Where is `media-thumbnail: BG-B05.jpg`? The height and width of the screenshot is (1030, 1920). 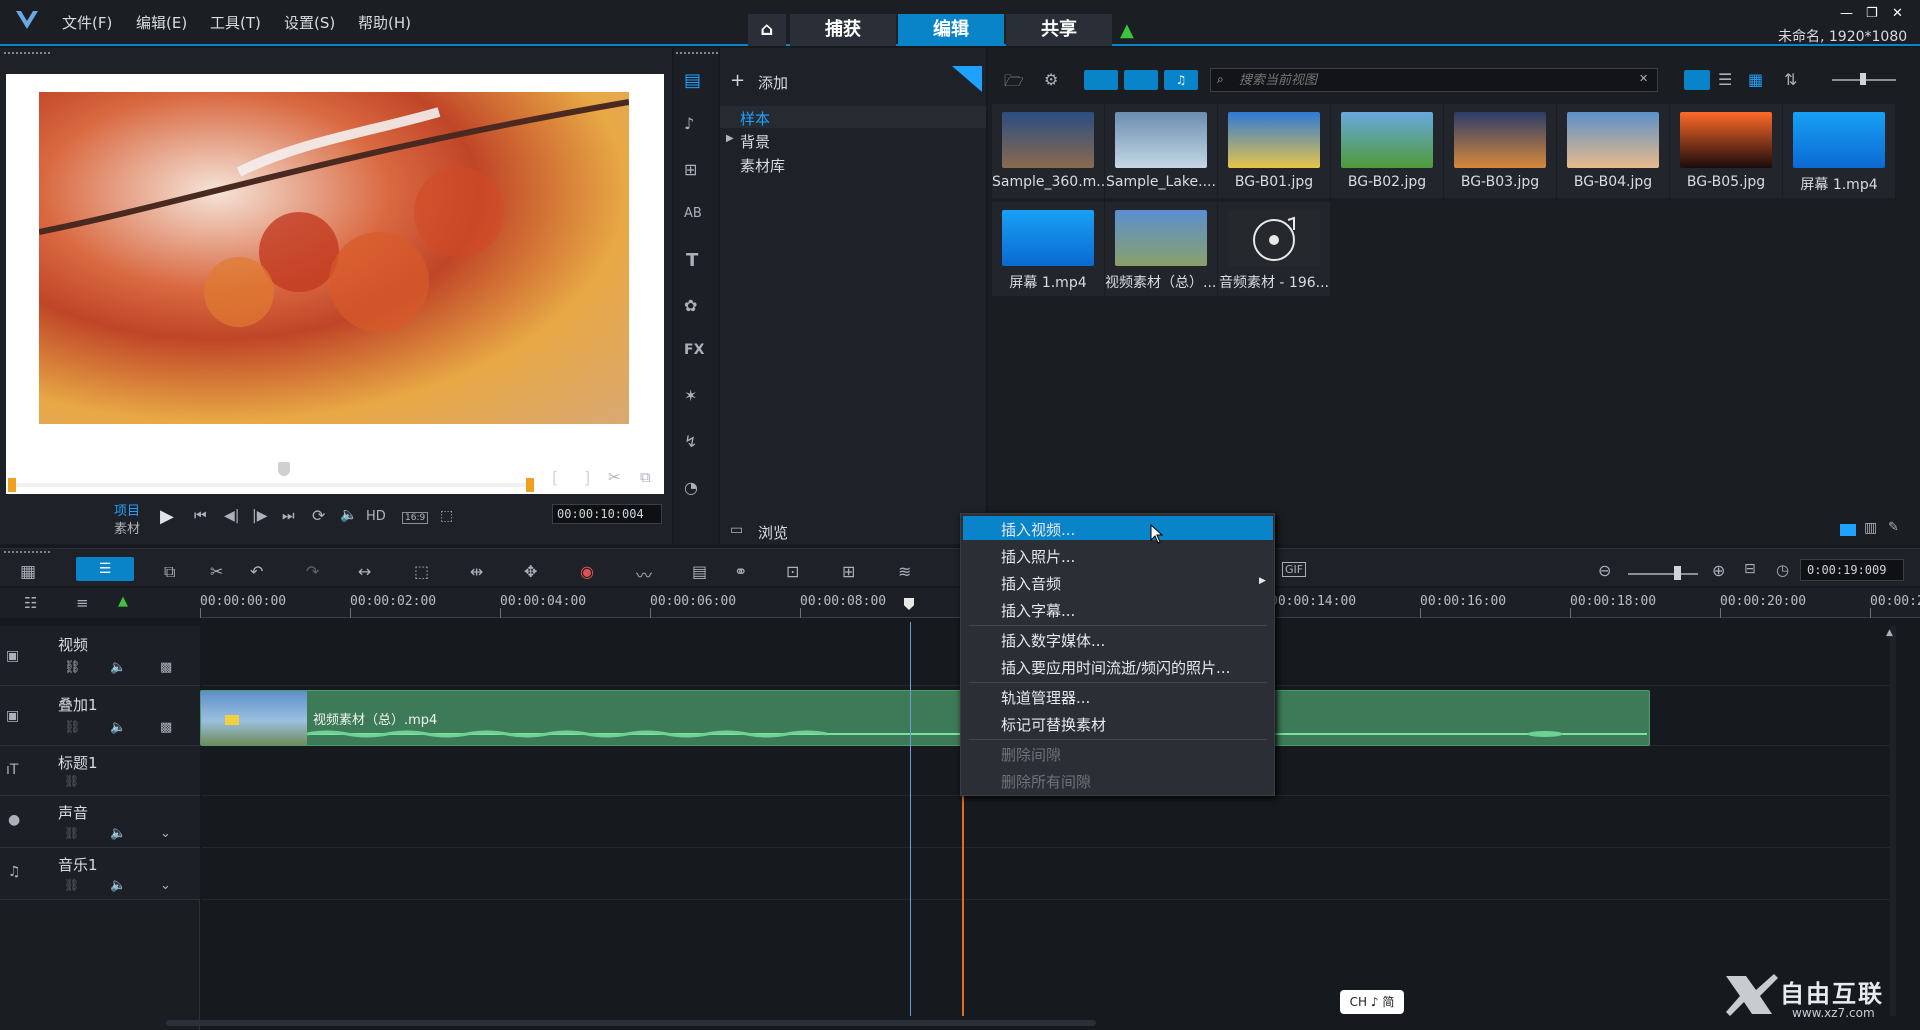
media-thumbnail: BG-B05.jpg is located at coordinates (1726, 151).